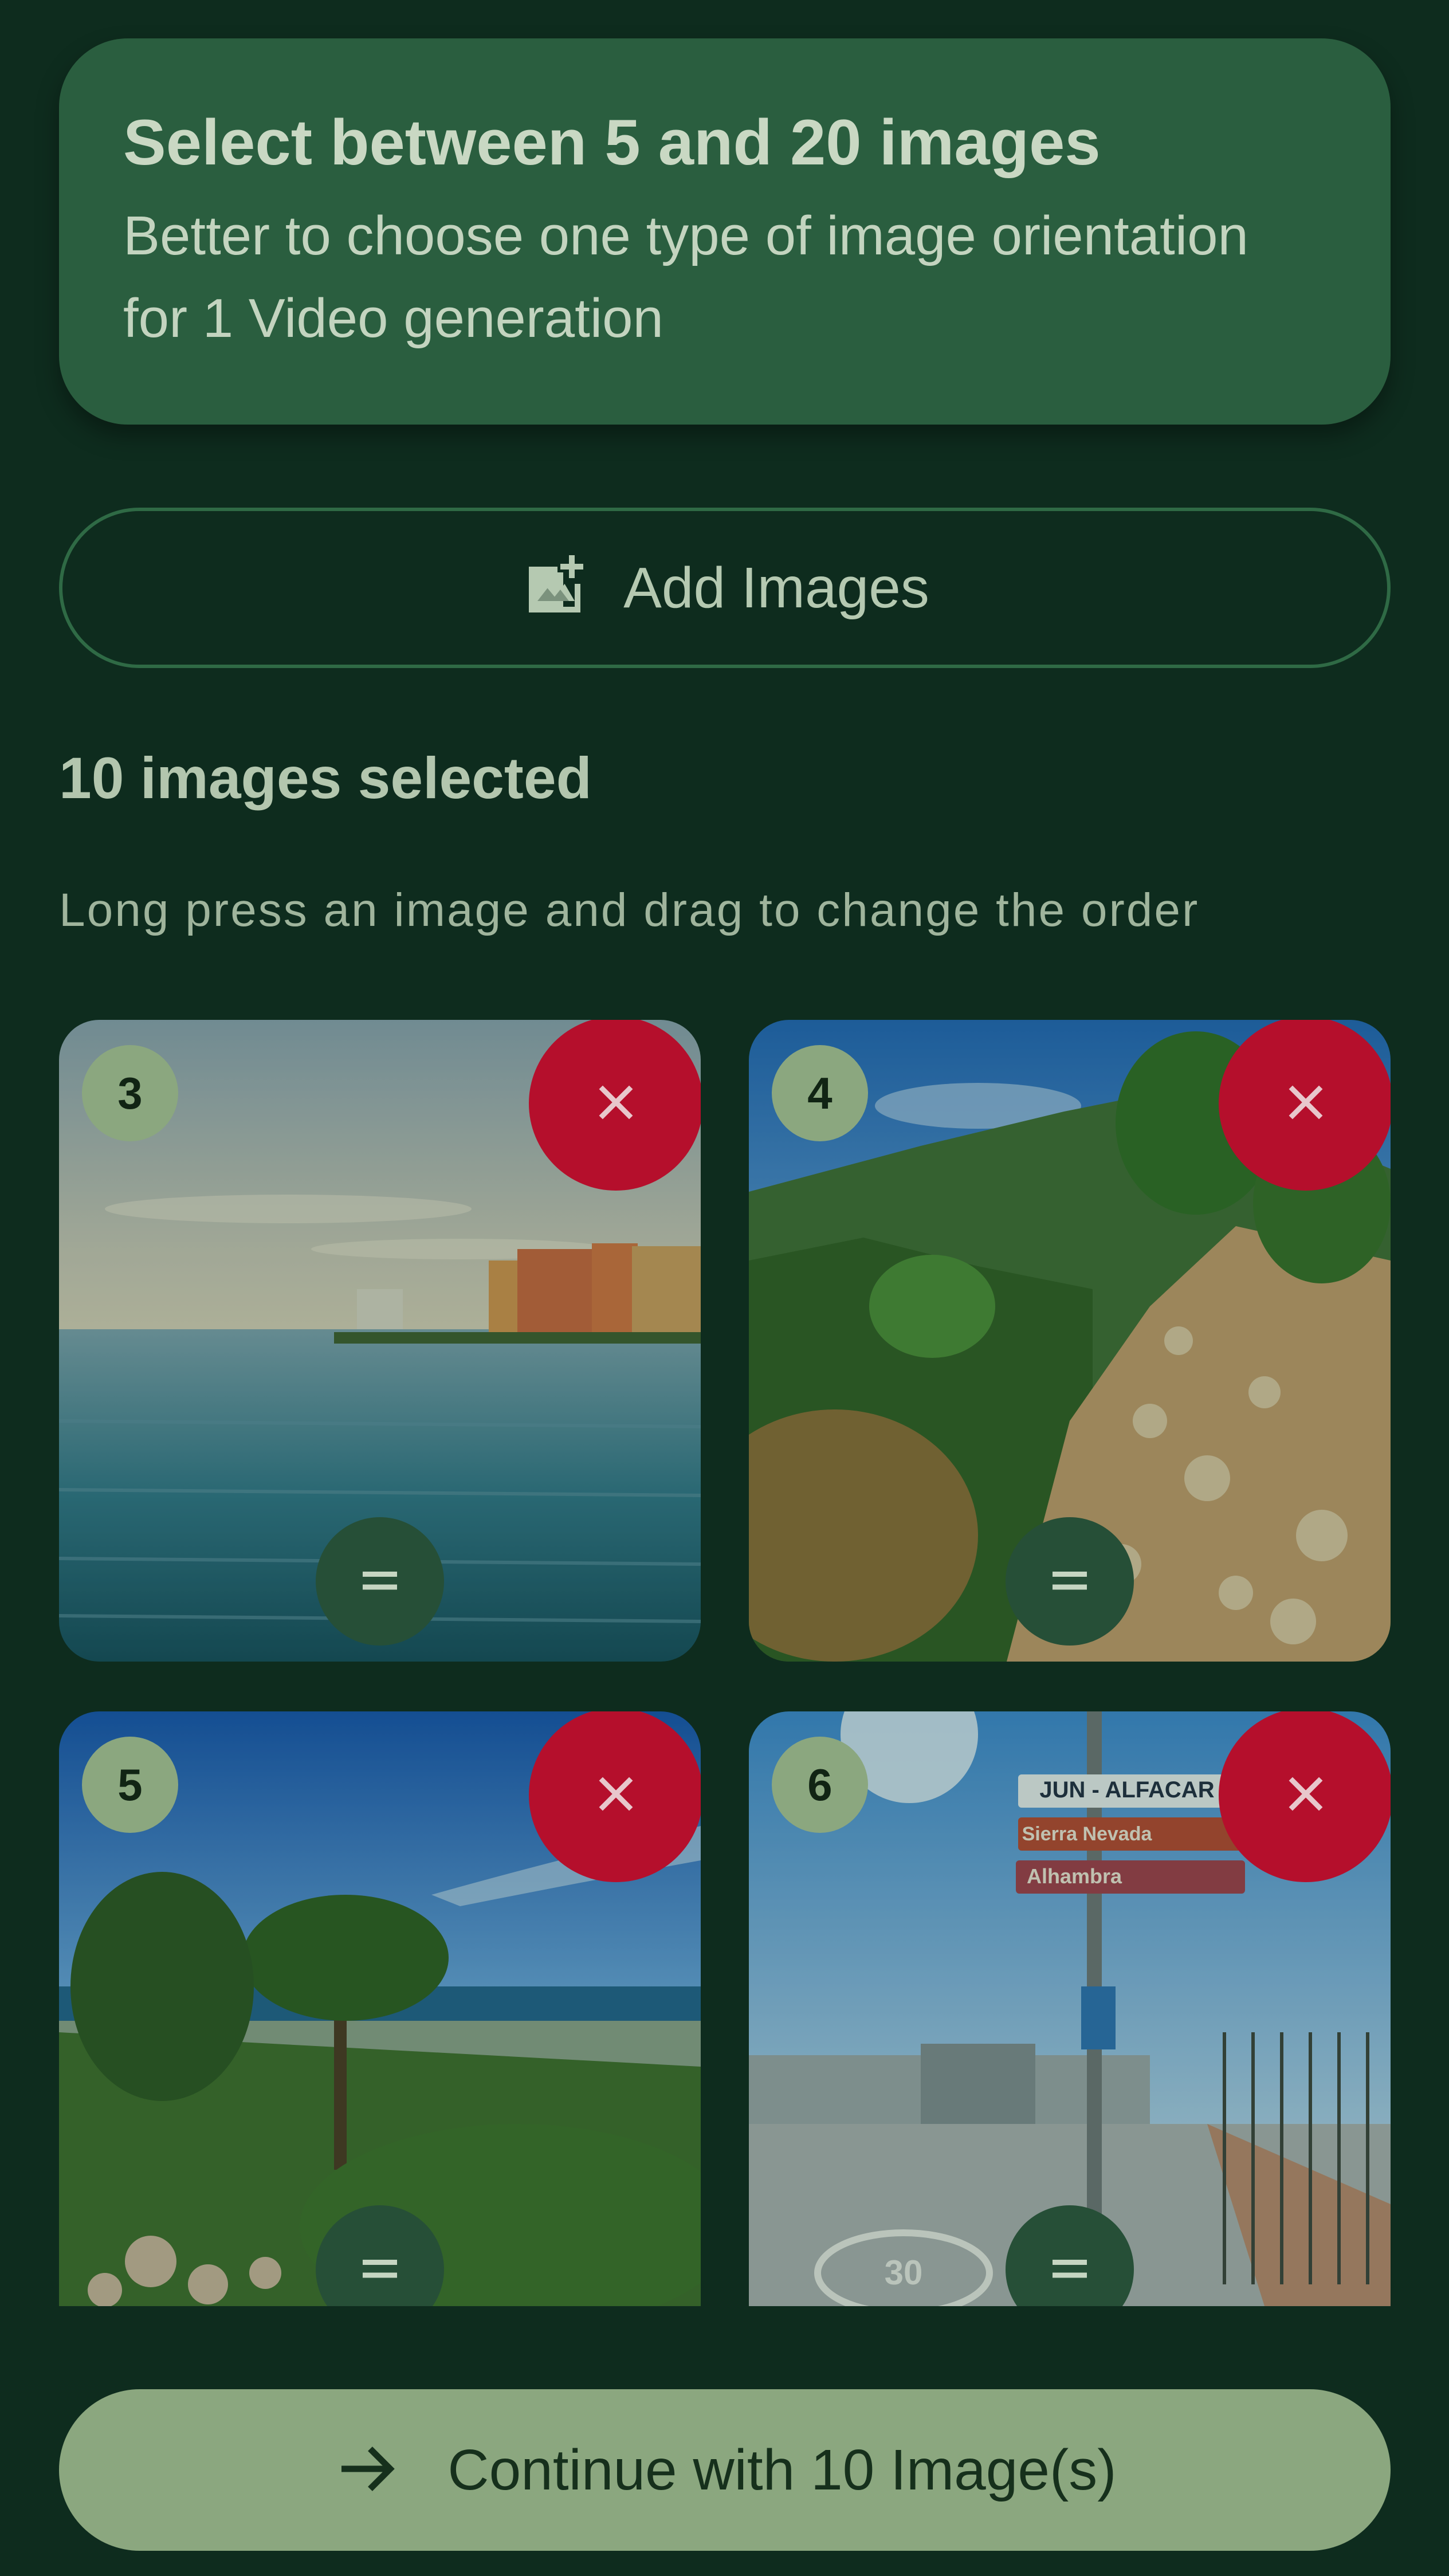 This screenshot has height=2576, width=1449. Describe the element at coordinates (776, 588) in the screenshot. I see `add-images-label: Add Images` at that location.